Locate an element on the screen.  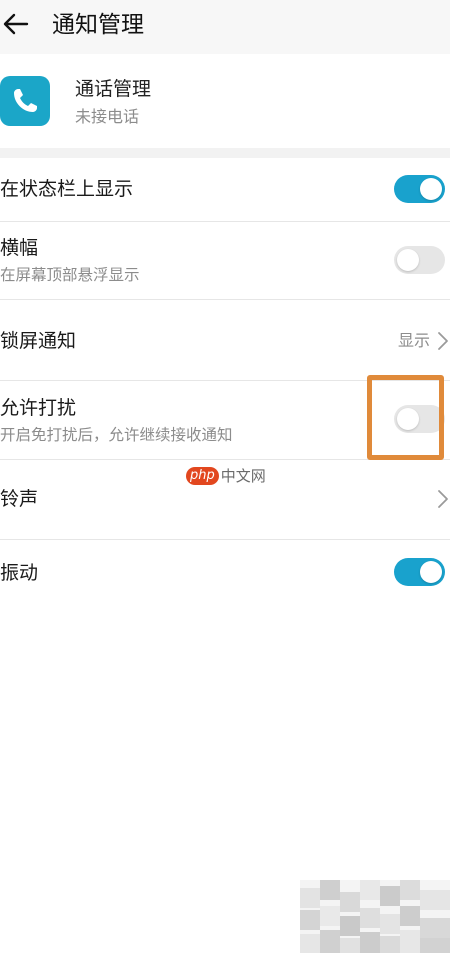
status-bar-toggle is located at coordinates (419, 189).